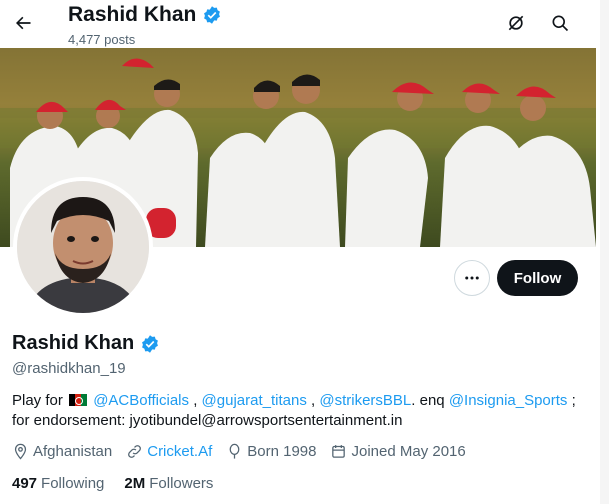 The width and height of the screenshot is (609, 504). What do you see at coordinates (73, 451) in the screenshot?
I see `location-text: Afghanistan` at bounding box center [73, 451].